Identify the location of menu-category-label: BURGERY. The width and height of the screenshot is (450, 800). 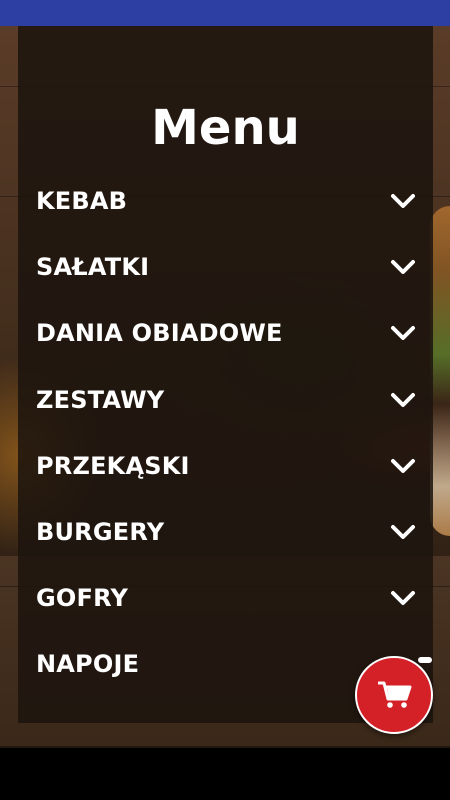
(100, 531).